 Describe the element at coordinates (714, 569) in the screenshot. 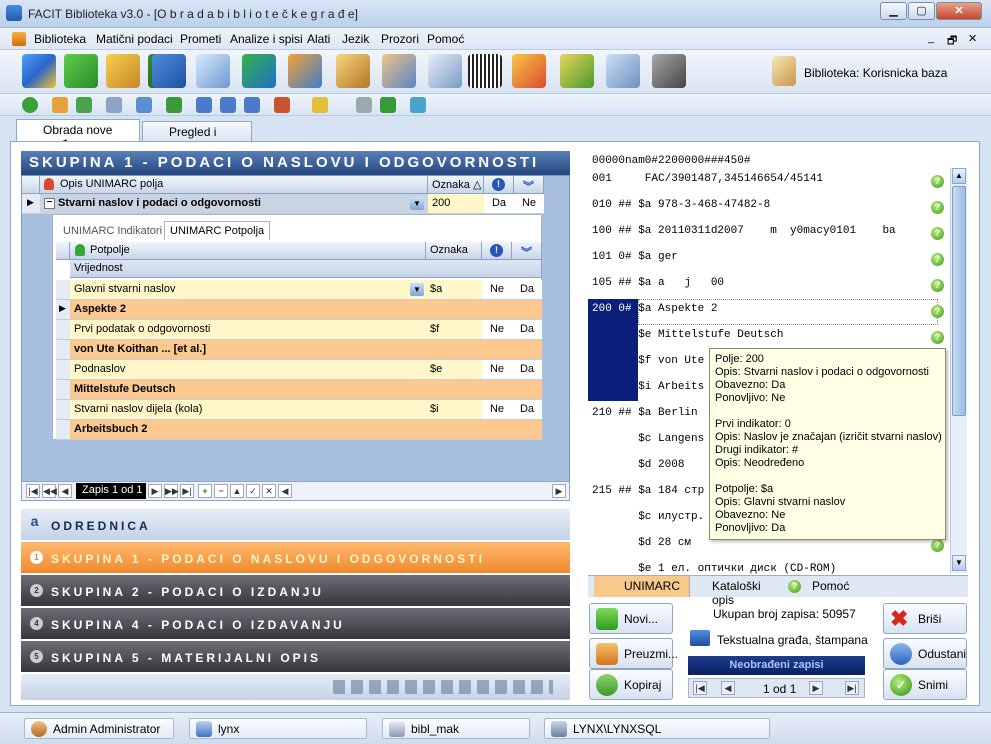

I see `marc-line: $e 1 ел. оптички диск (CD-ROM)` at that location.